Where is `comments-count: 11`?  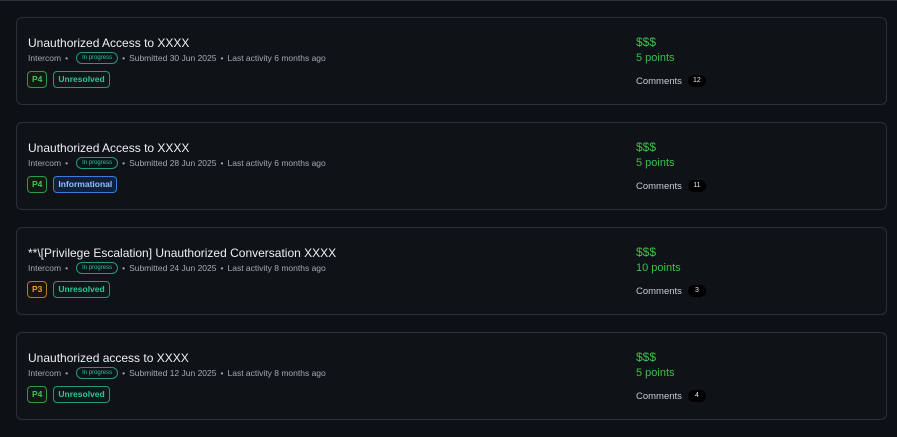 comments-count: 11 is located at coordinates (696, 186).